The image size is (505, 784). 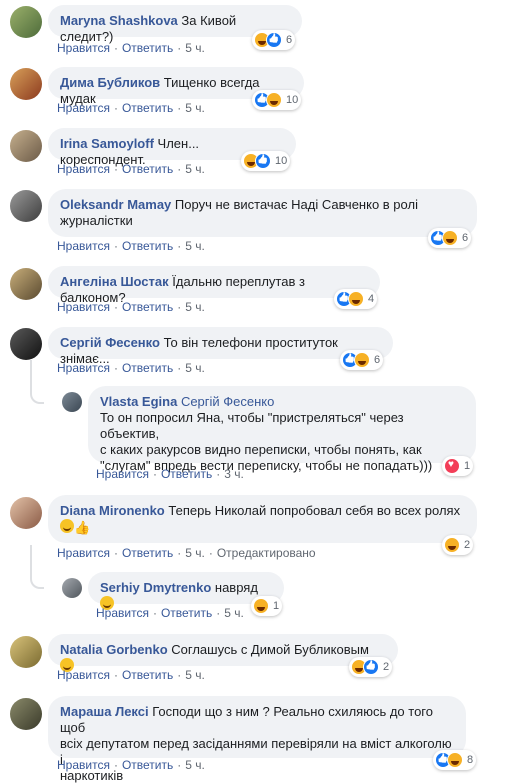 What do you see at coordinates (115, 204) in the screenshot?
I see `comment-author: Oleksandr Mamay` at bounding box center [115, 204].